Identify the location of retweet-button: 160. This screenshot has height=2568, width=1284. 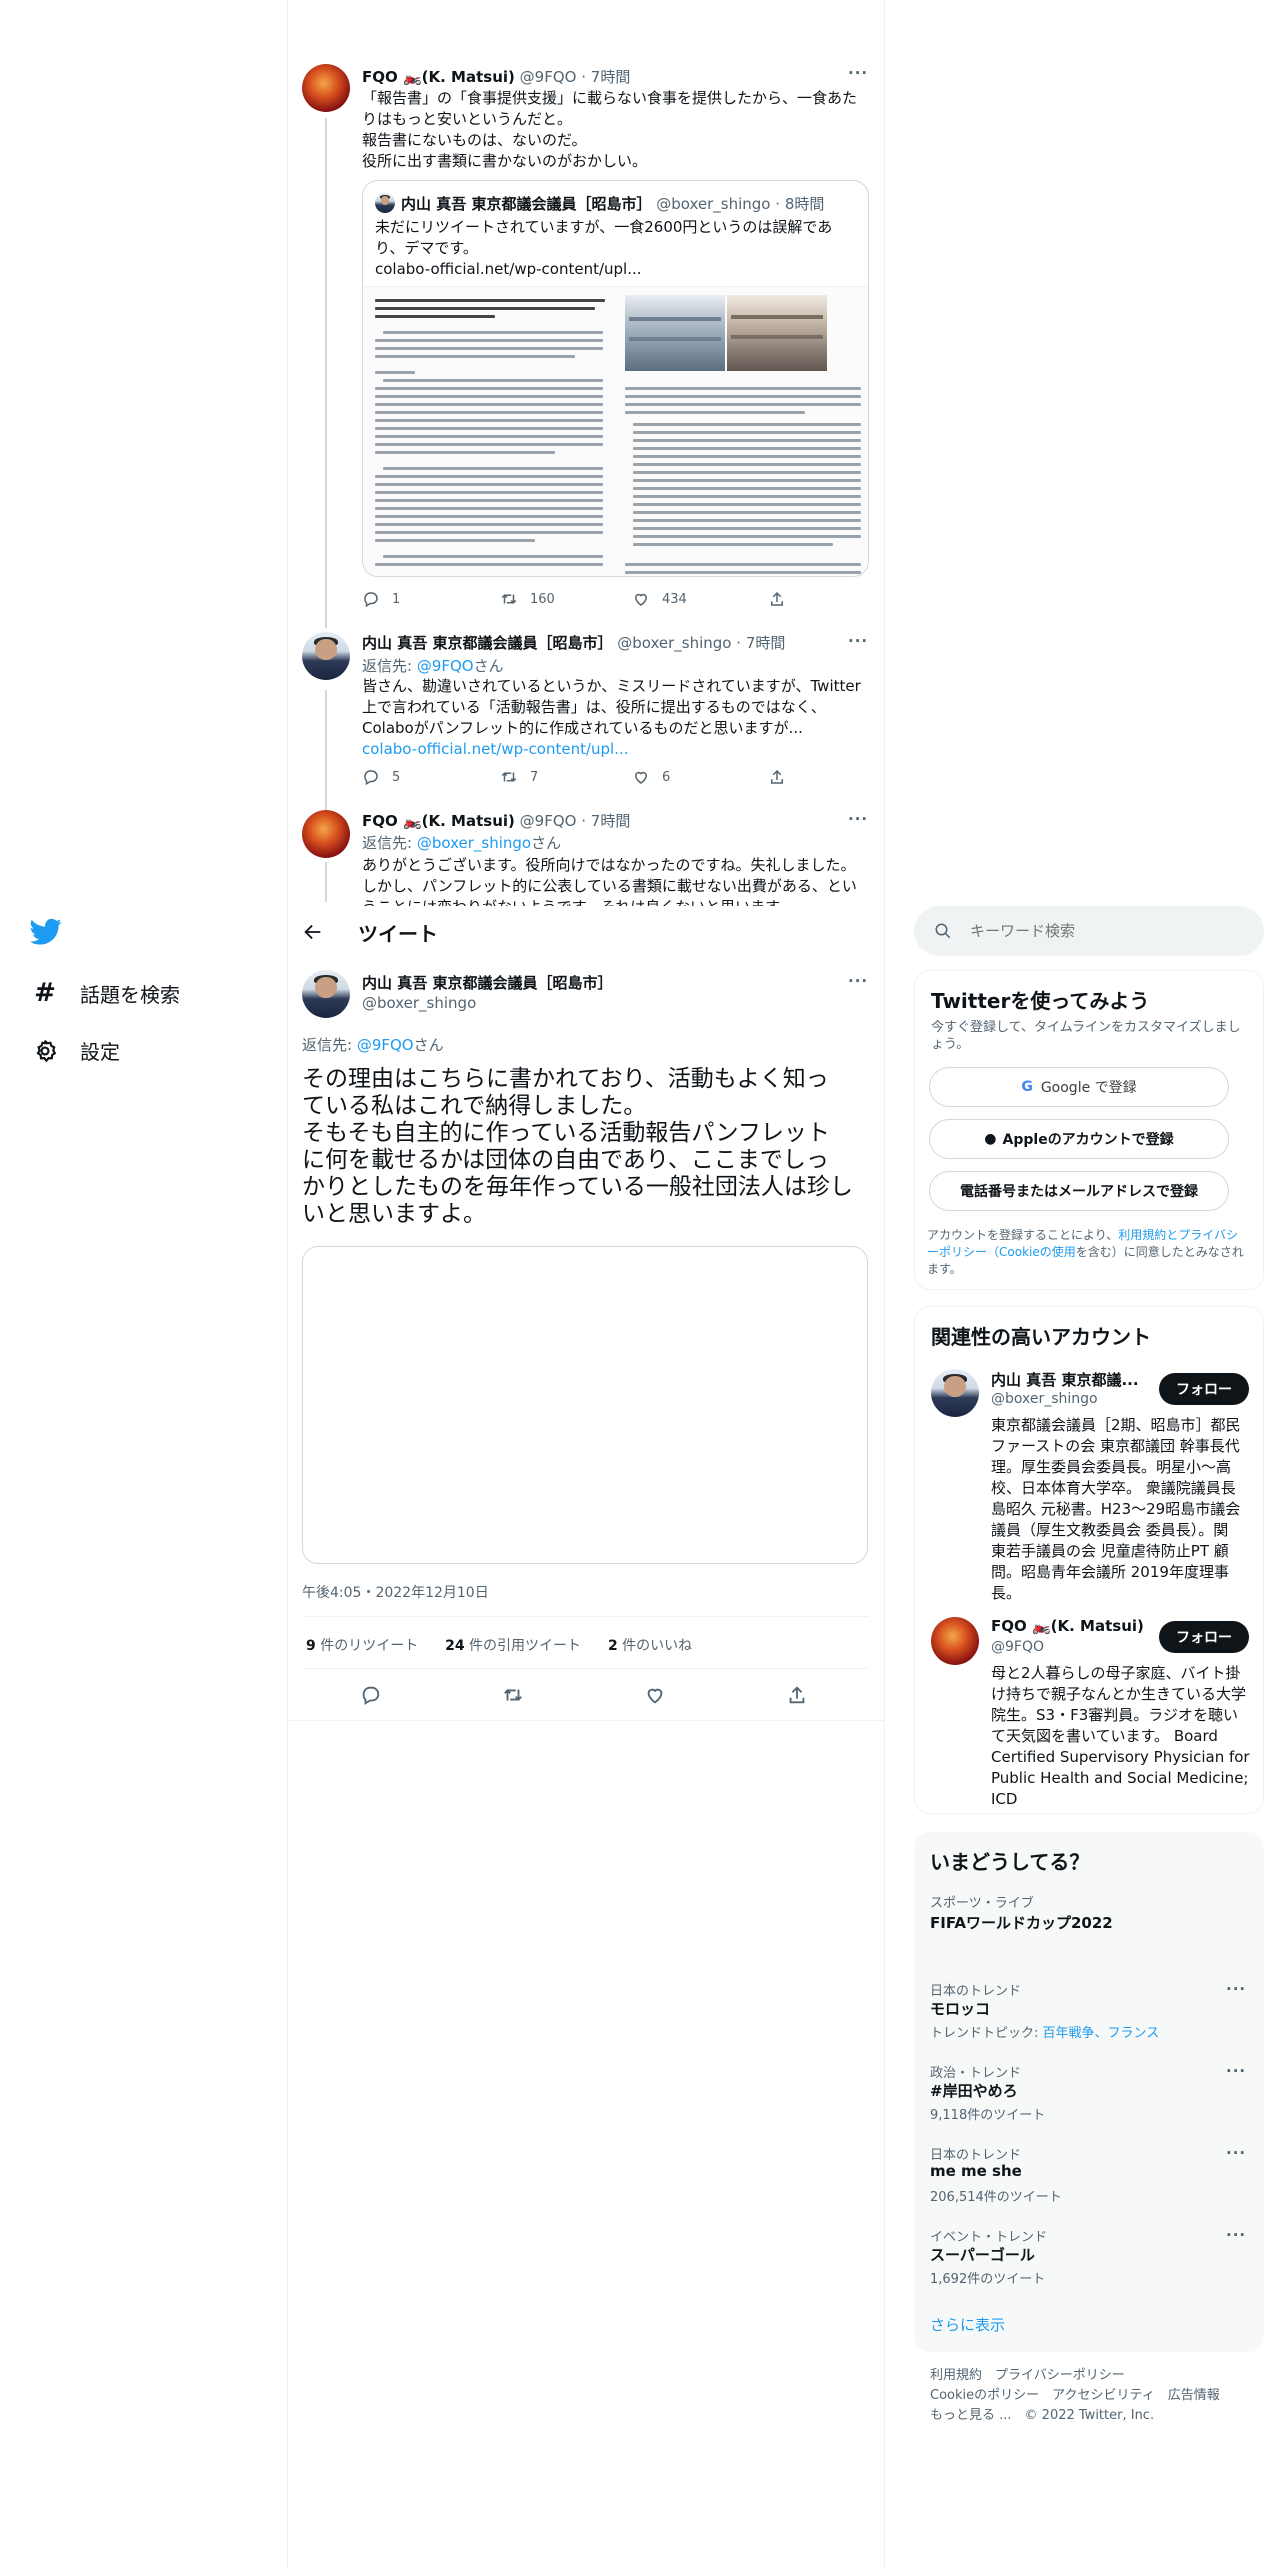
(527, 599).